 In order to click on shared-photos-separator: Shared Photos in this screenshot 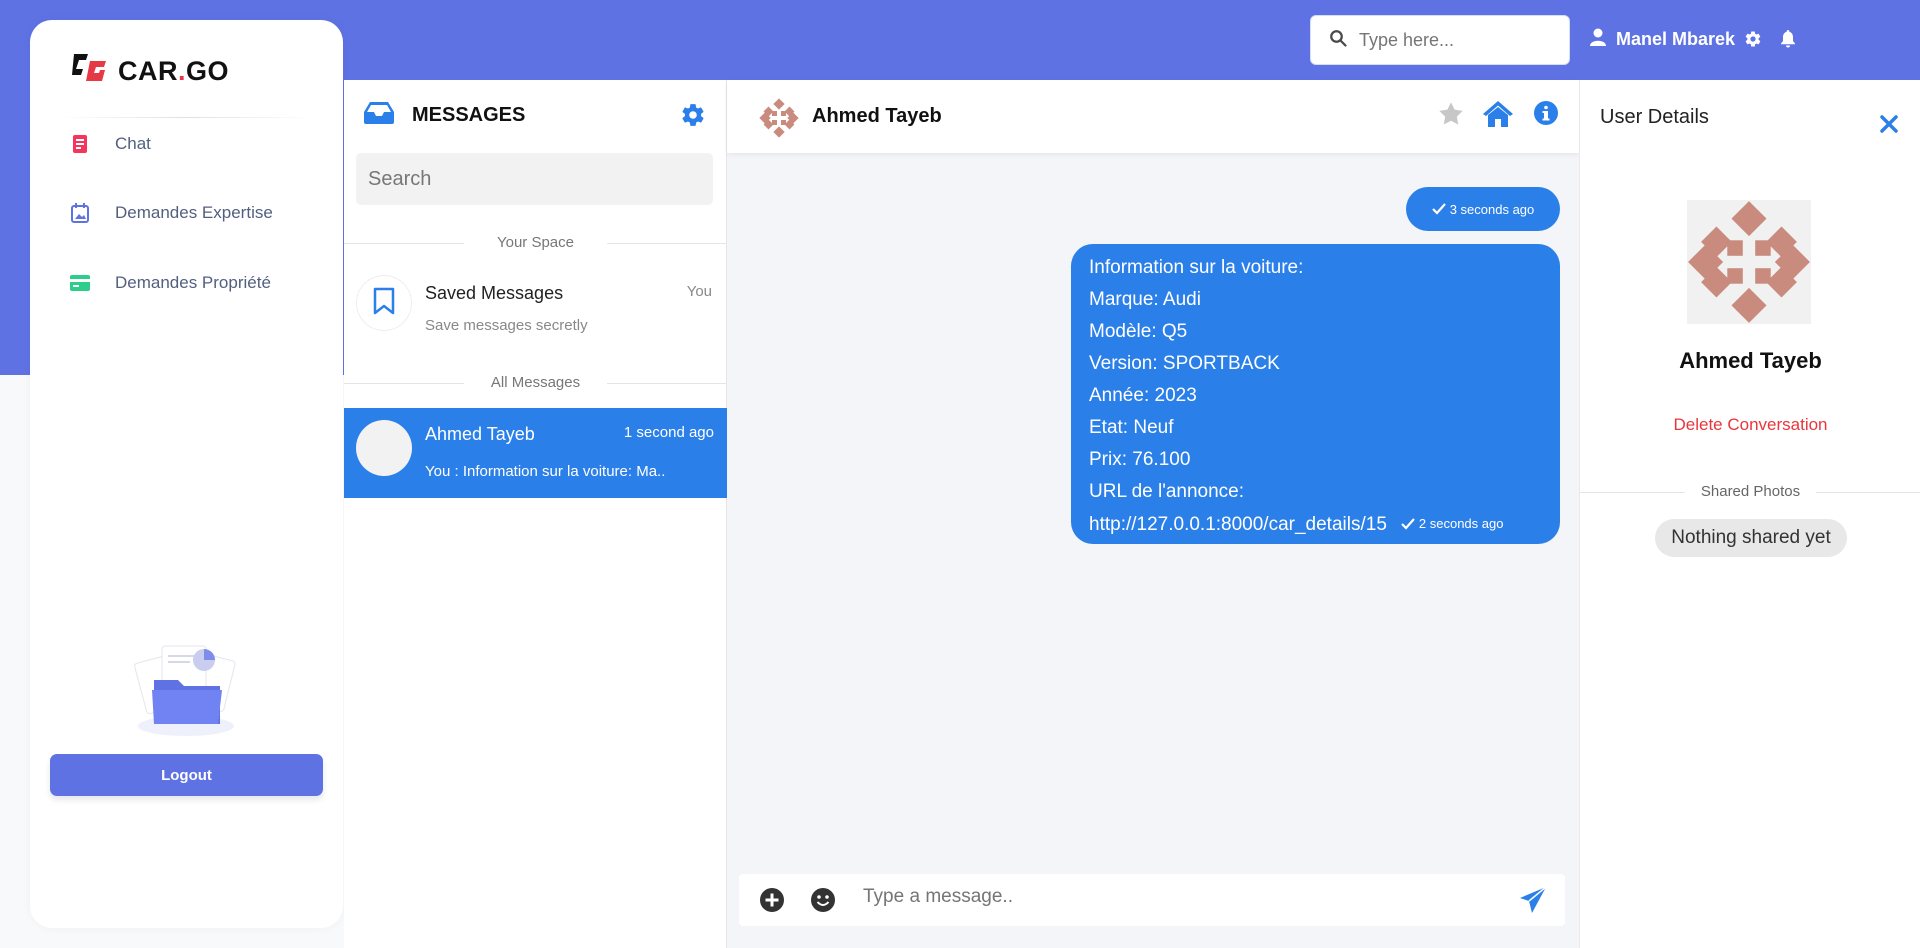, I will do `click(1750, 491)`.